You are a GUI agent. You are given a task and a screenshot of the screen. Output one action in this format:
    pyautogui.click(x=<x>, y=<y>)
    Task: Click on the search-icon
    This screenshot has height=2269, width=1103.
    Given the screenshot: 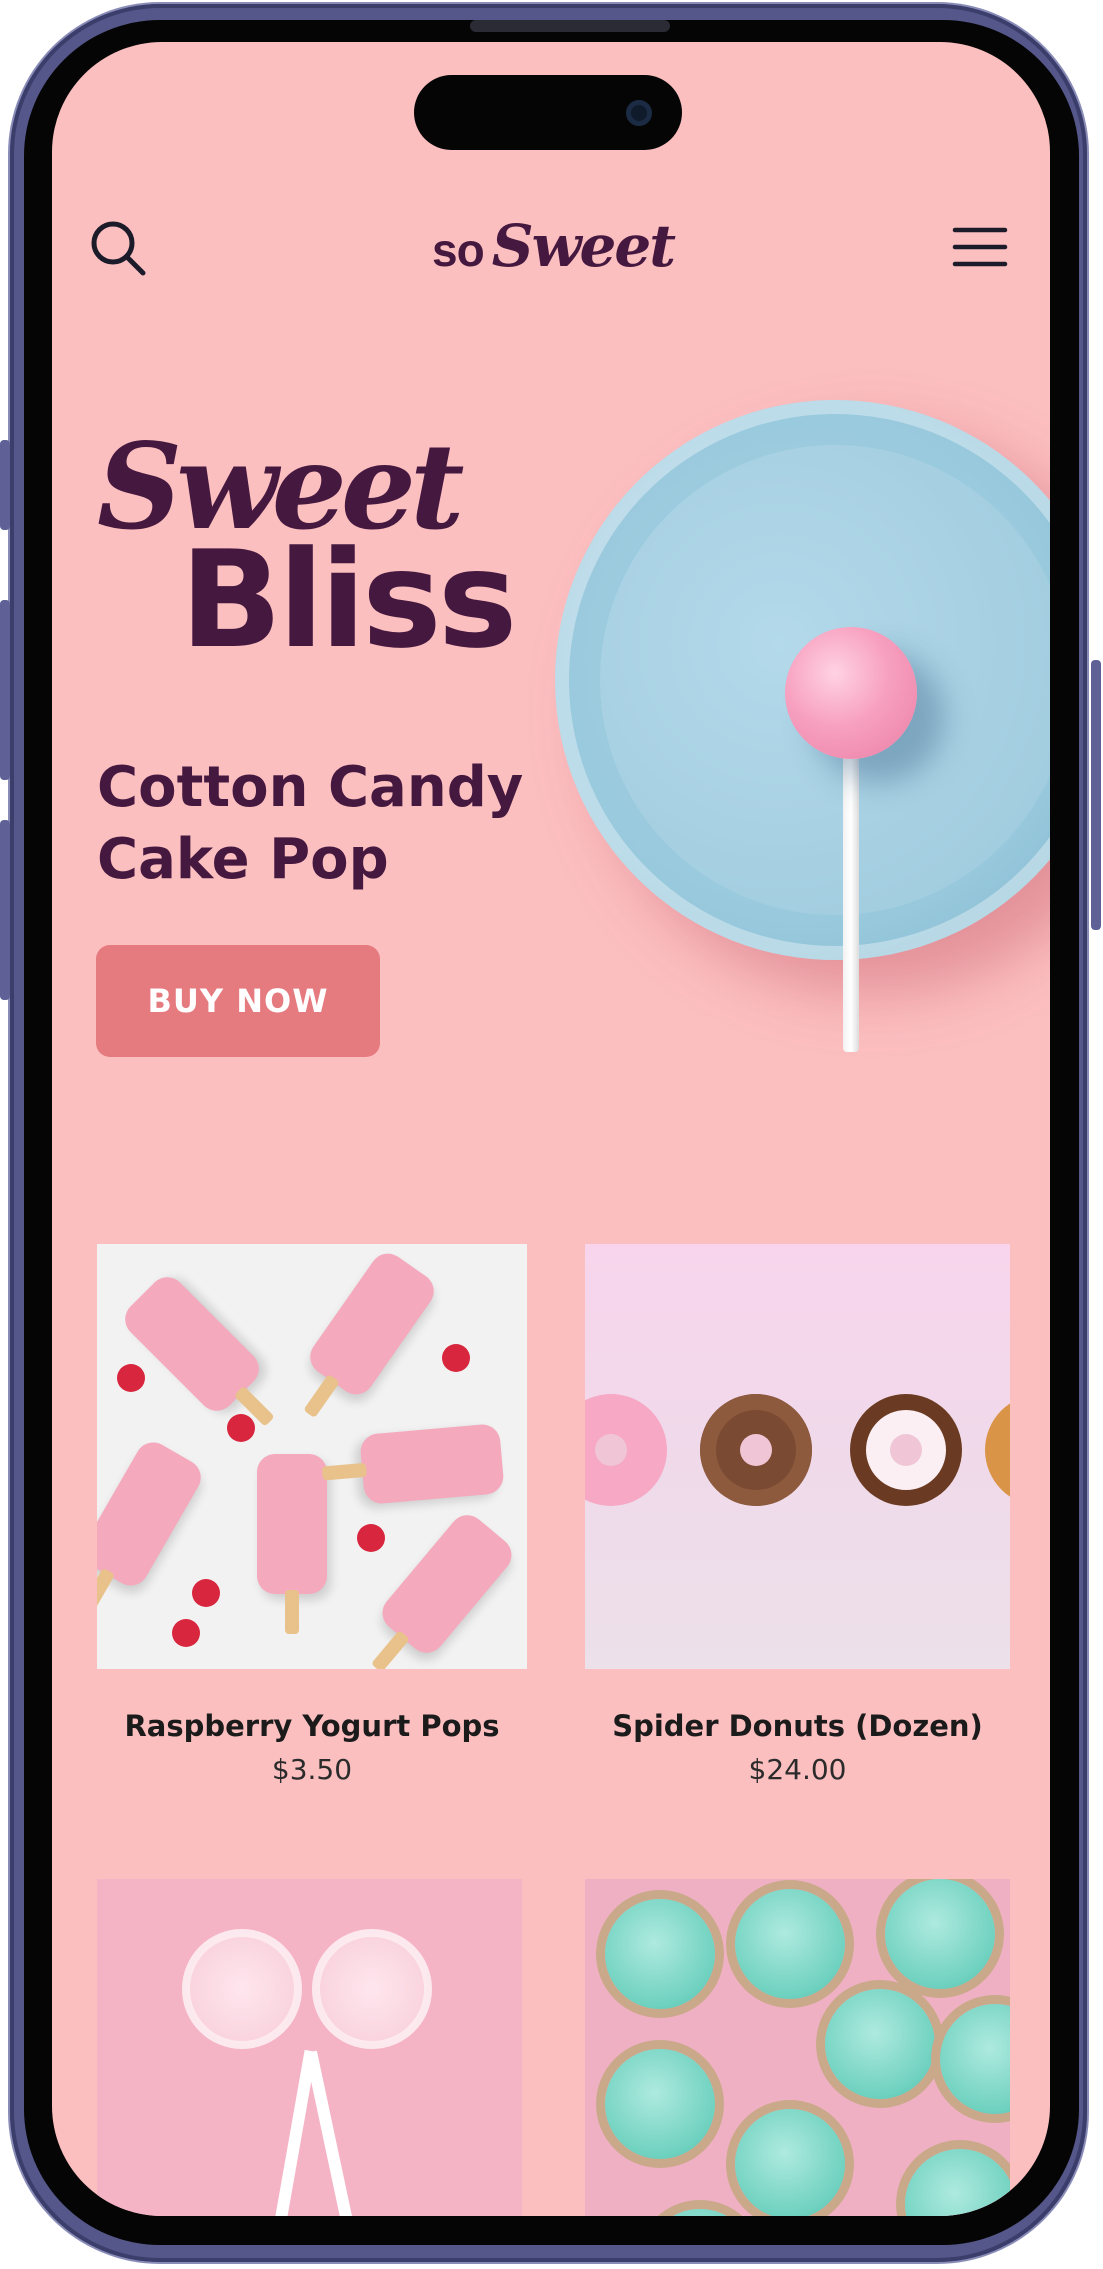 What is the action you would take?
    pyautogui.click(x=118, y=248)
    